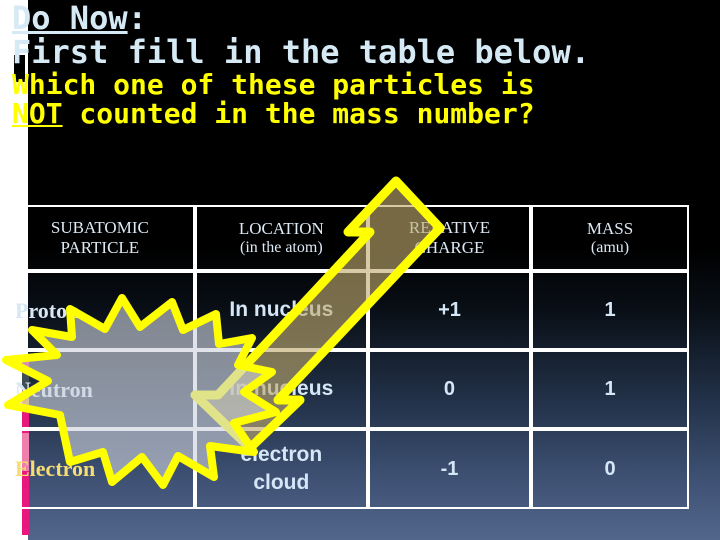 The height and width of the screenshot is (540, 720). I want to click on header-charge-main: RELATIVE, so click(449, 227).